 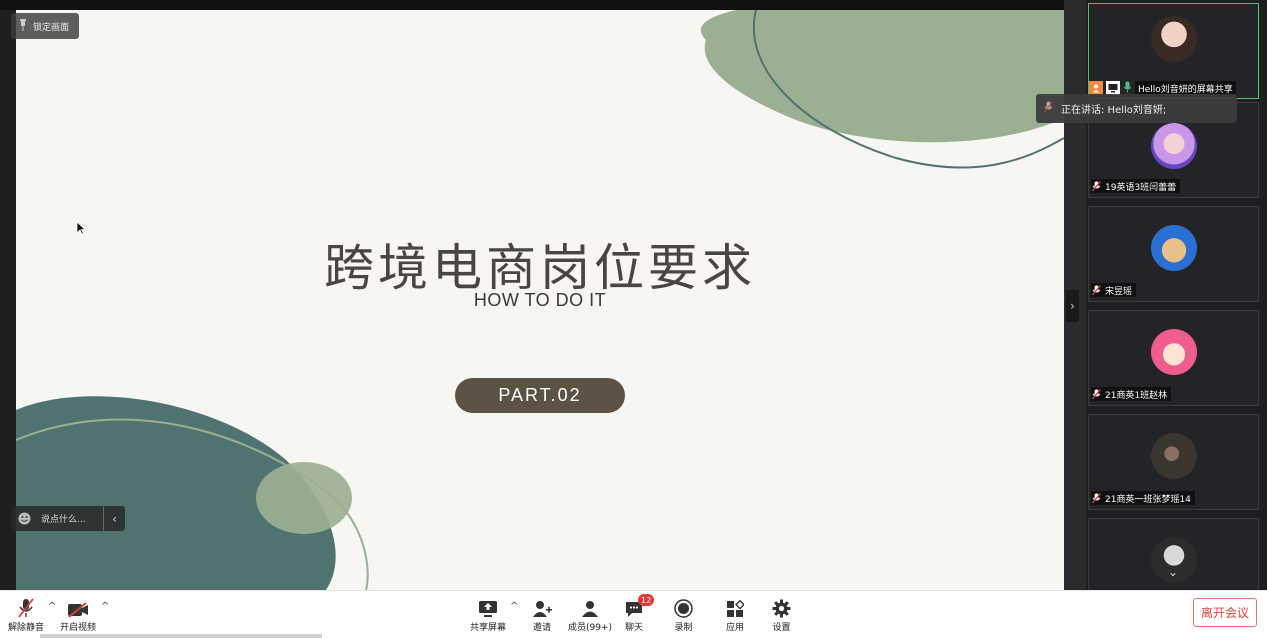 I want to click on participant-tile: 宋昱瑶, so click(x=1173, y=254).